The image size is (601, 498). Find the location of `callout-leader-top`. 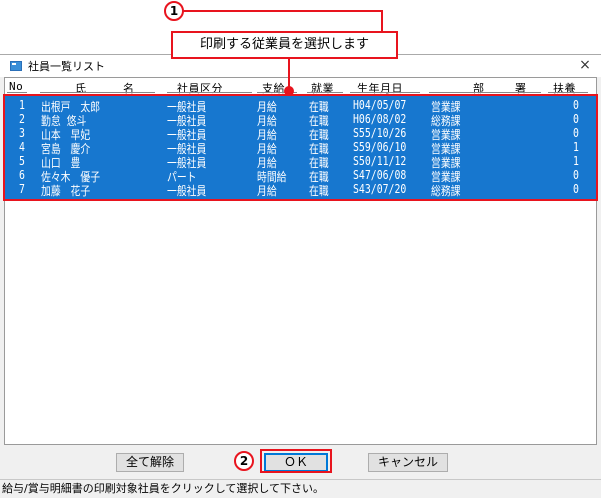

callout-leader-top is located at coordinates (278, 11).